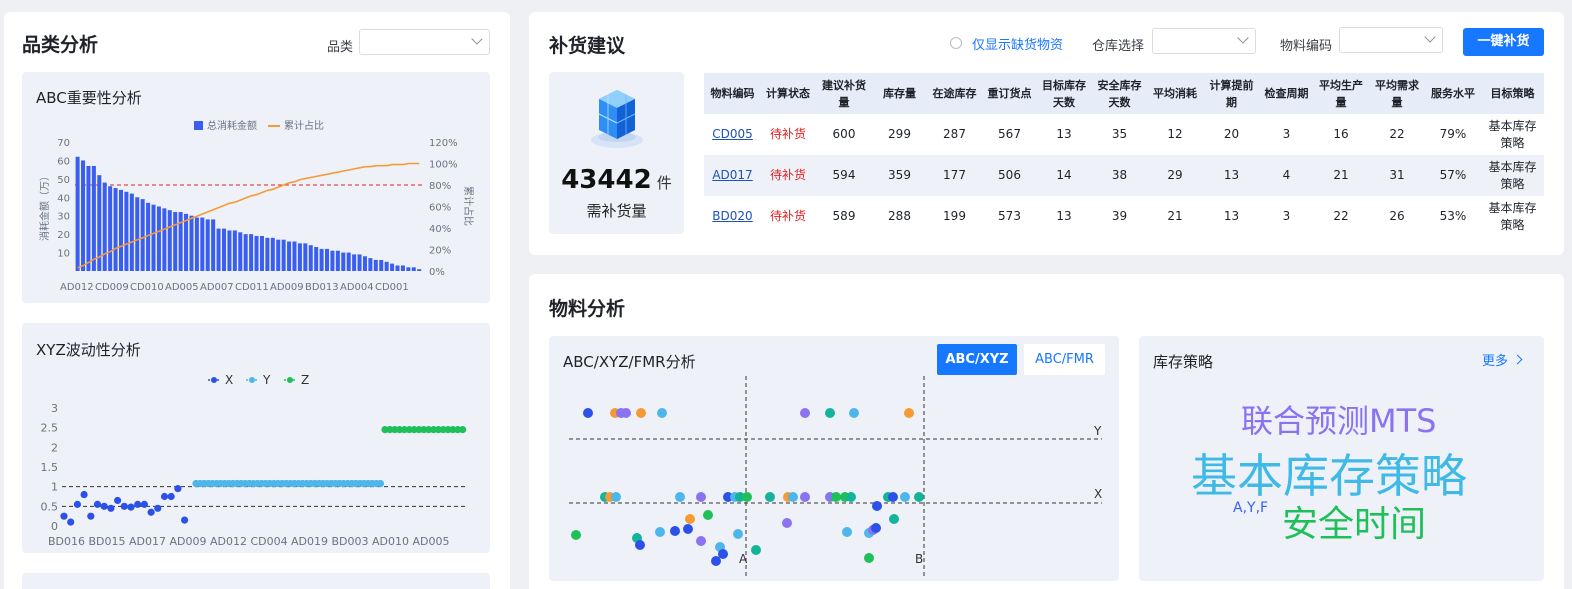  What do you see at coordinates (732, 216) in the screenshot?
I see `material-code-link: BD020` at bounding box center [732, 216].